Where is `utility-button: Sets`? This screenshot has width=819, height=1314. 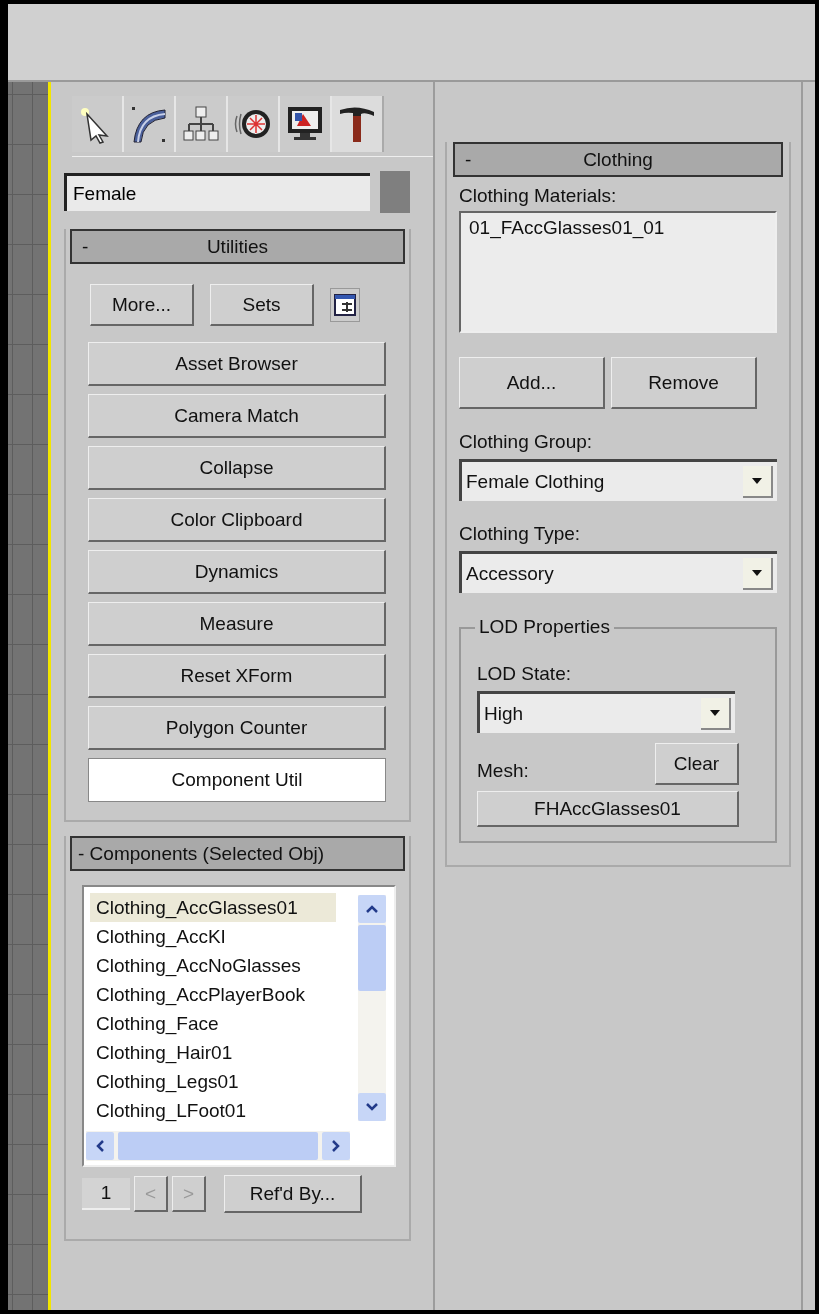 utility-button: Sets is located at coordinates (262, 305).